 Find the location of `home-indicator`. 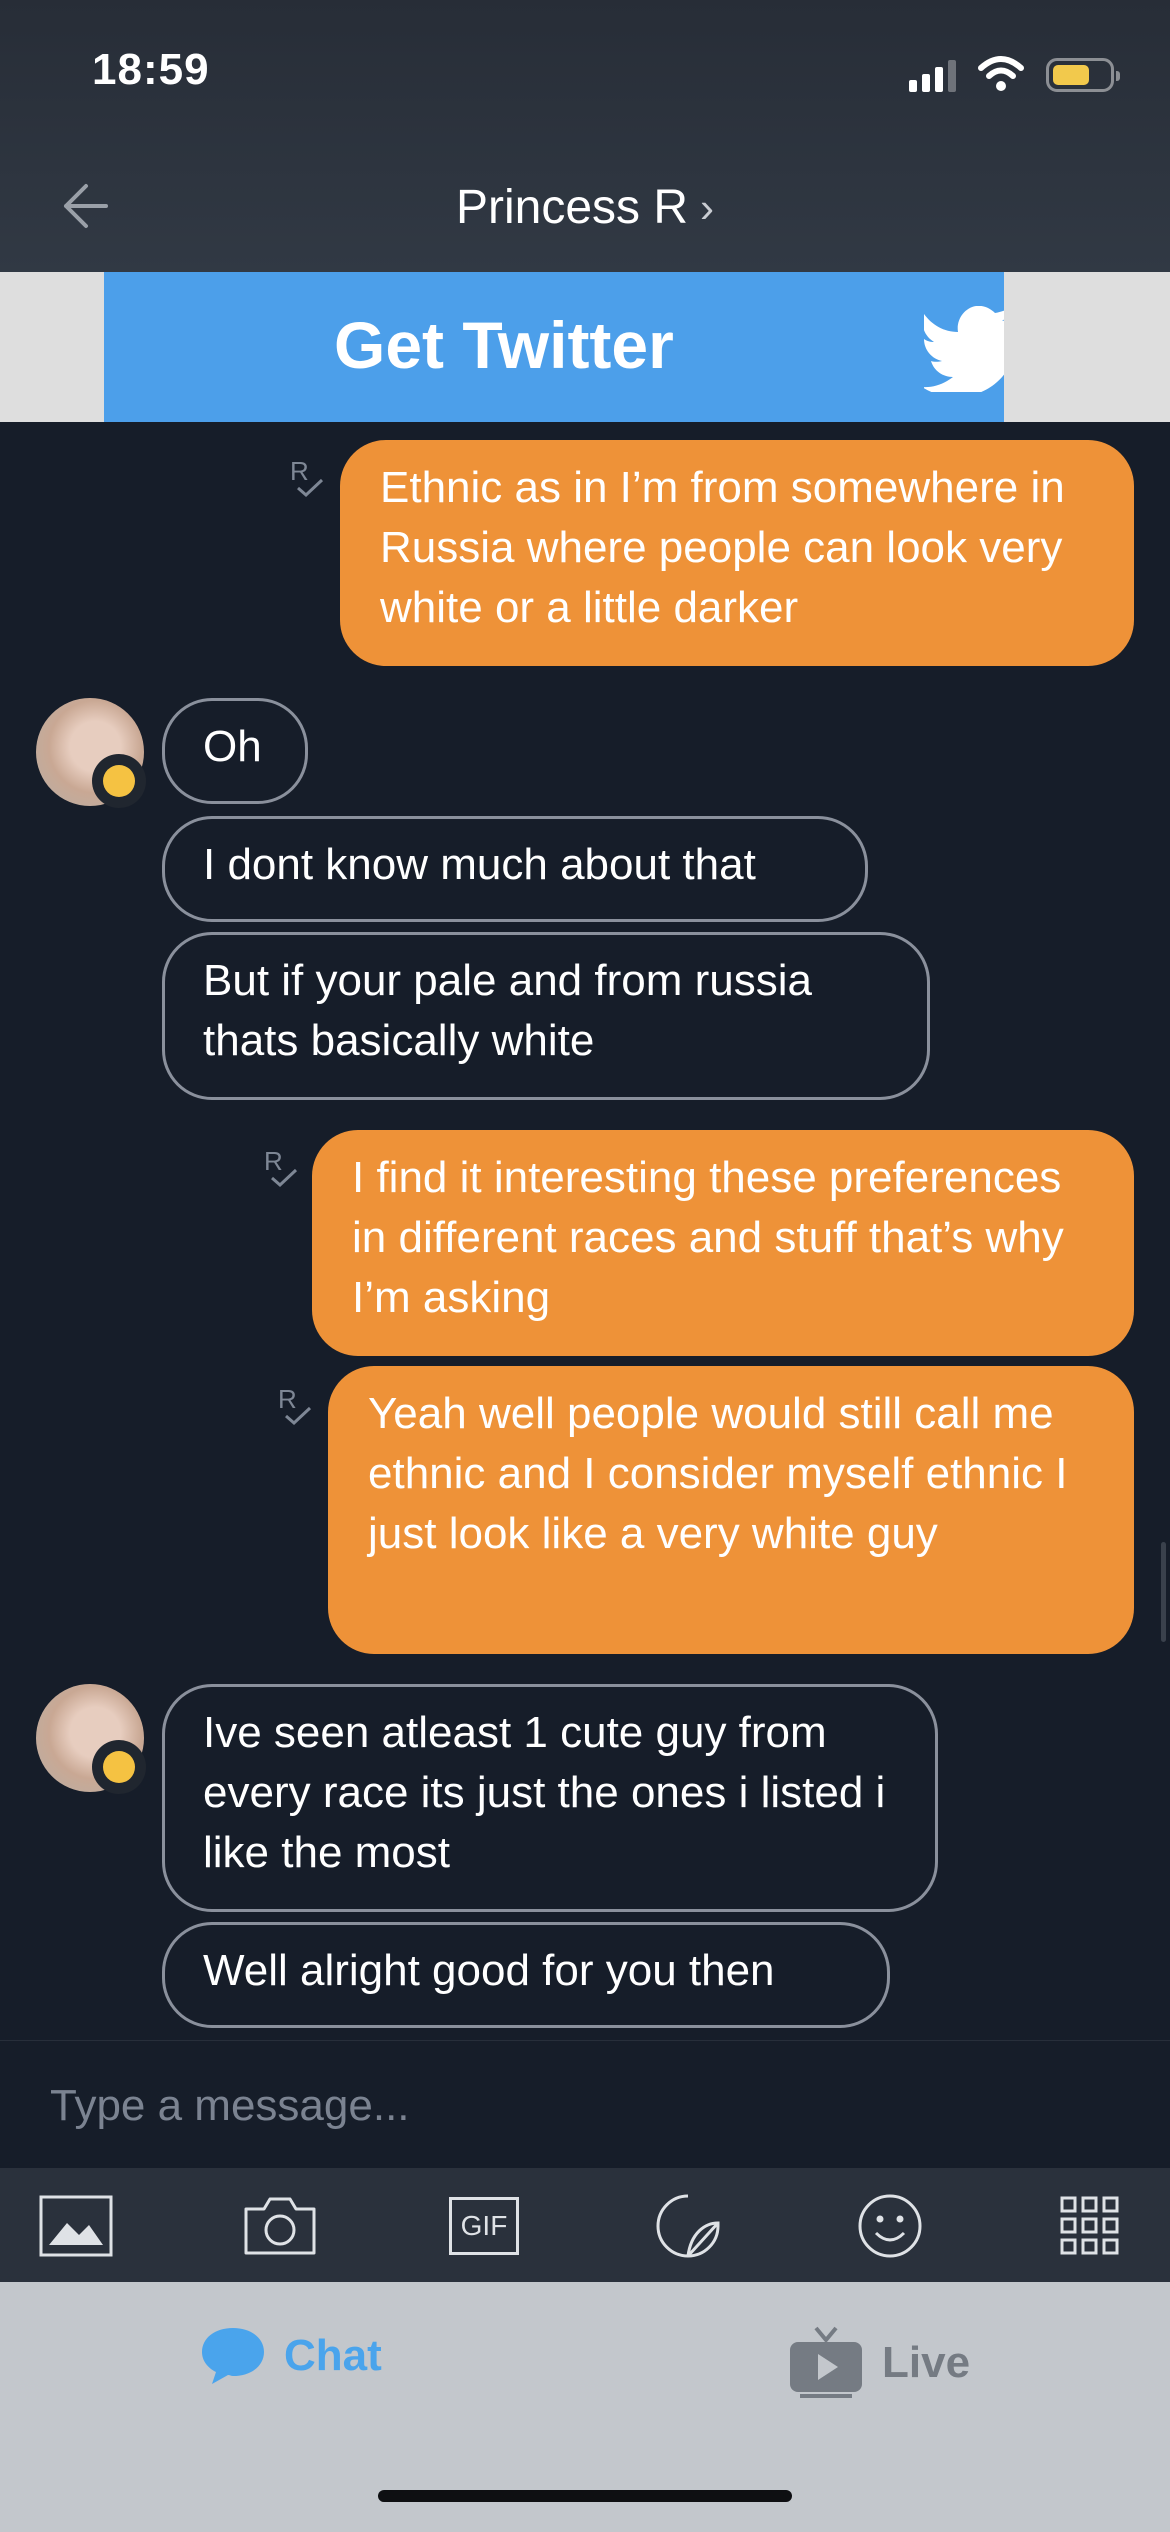

home-indicator is located at coordinates (585, 2496).